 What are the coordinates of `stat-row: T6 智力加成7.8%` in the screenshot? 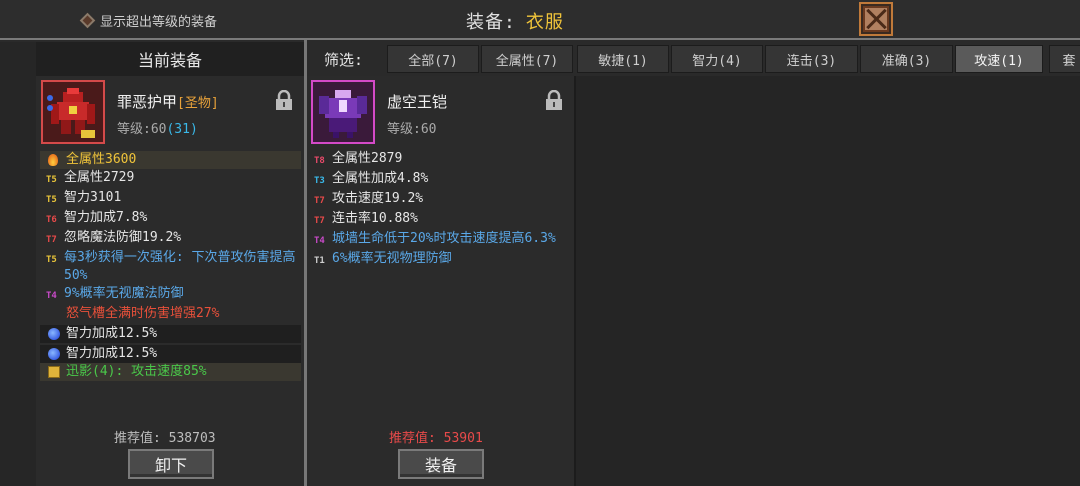 It's located at (170, 219).